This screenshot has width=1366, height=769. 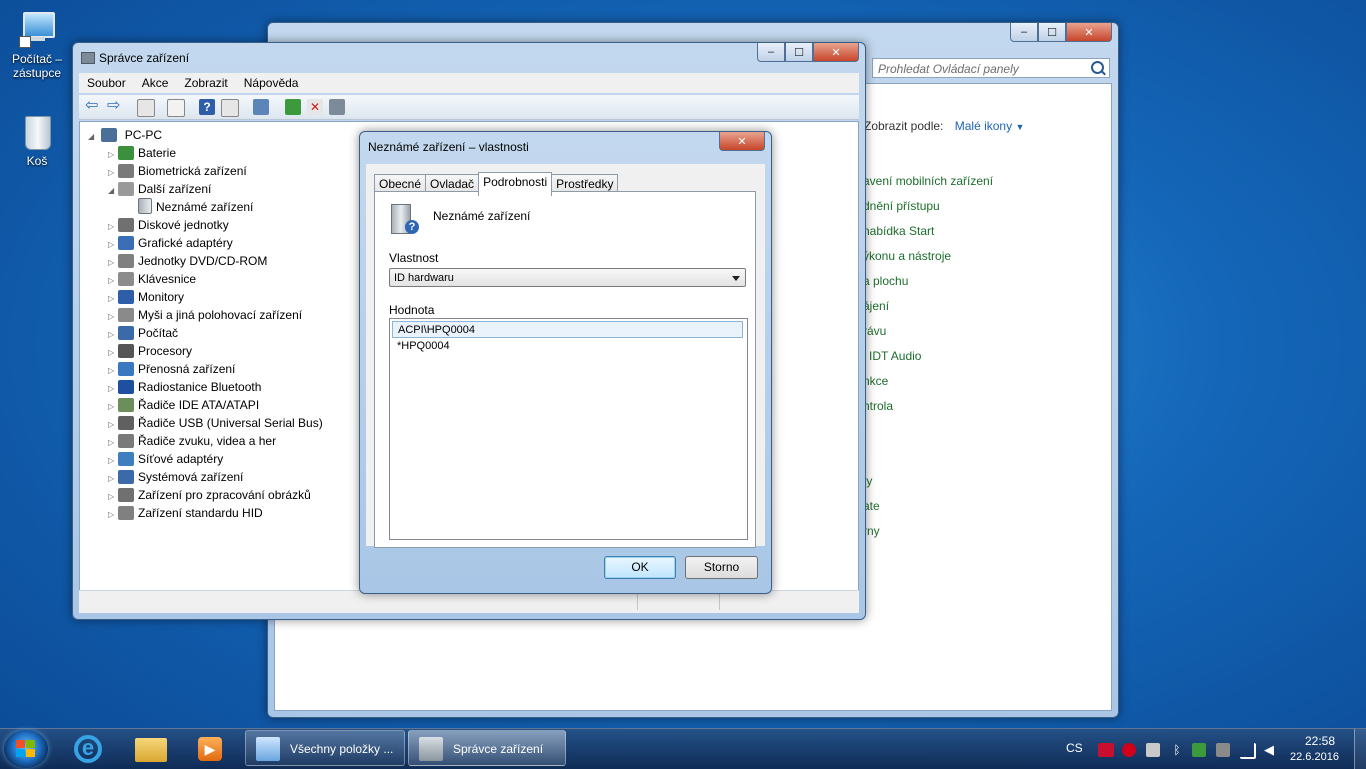 What do you see at coordinates (165, 459) in the screenshot?
I see `tree-node: ▷ Síťové adaptéry` at bounding box center [165, 459].